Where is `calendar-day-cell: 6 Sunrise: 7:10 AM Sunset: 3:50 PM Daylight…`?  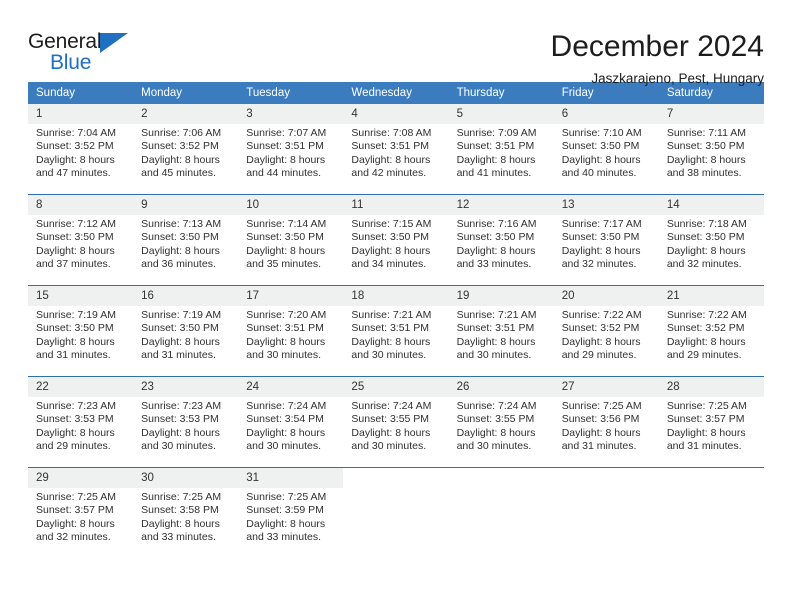
calendar-day-cell: 6 Sunrise: 7:10 AM Sunset: 3:50 PM Daylight… is located at coordinates (606, 149).